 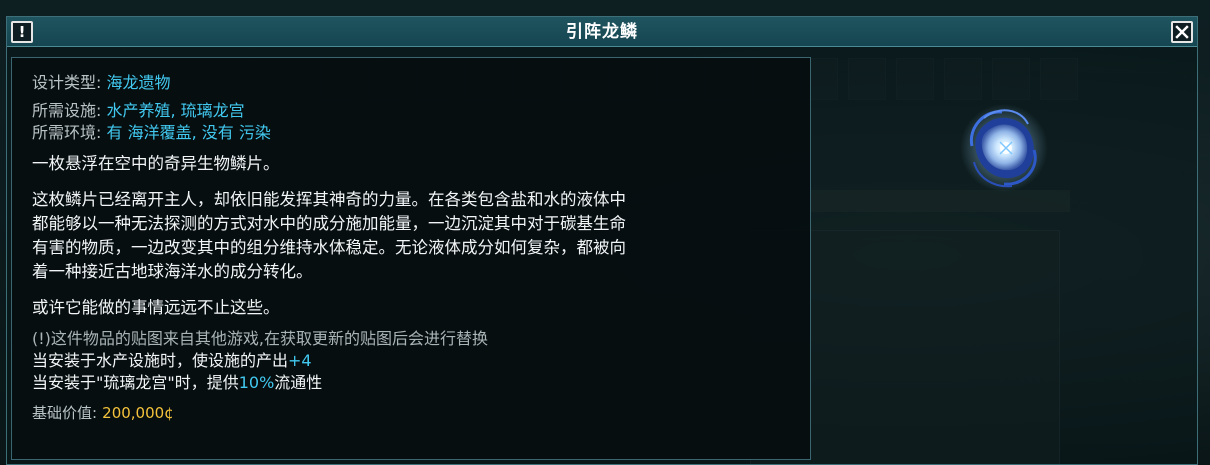 I want to click on description-line-3: 有害的物质，一边改变其中的组分维持水体稳定。无论液体成分如何复杂，都被向, so click(x=329, y=247).